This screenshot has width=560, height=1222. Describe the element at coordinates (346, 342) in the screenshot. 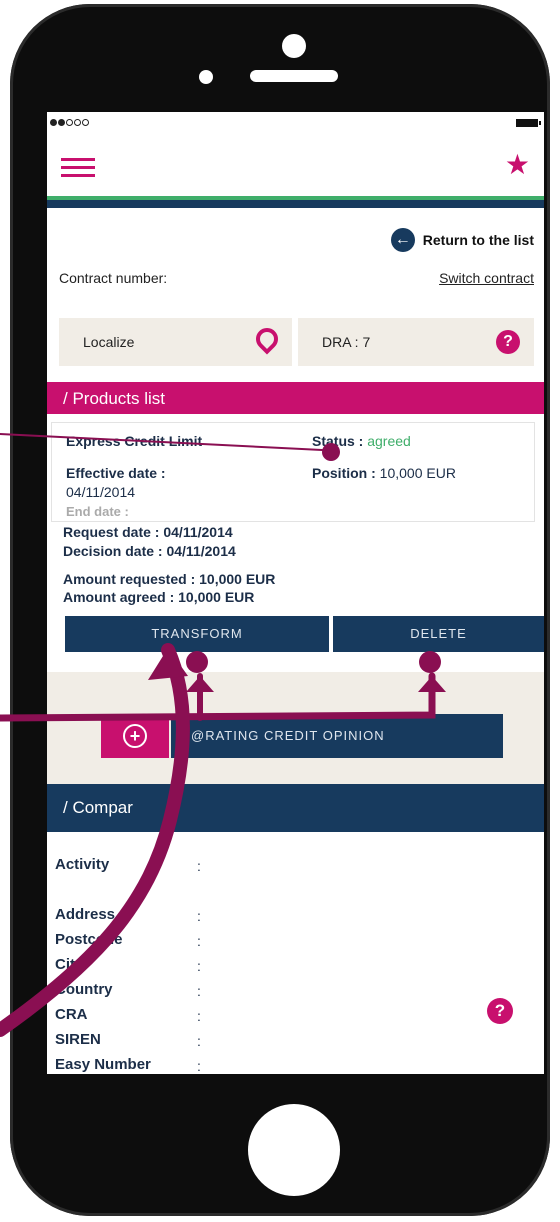

I see `dra-label: DRA : 7` at that location.